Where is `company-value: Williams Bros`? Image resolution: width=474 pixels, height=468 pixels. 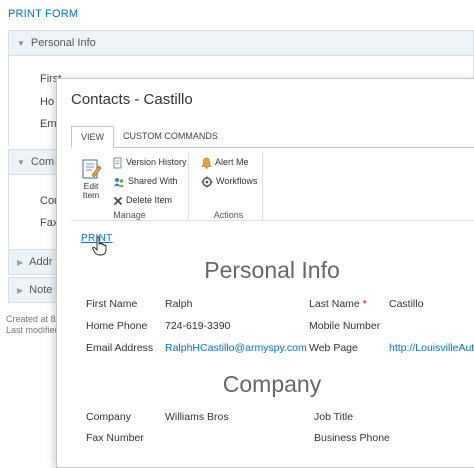 company-value: Williams Bros is located at coordinates (197, 417).